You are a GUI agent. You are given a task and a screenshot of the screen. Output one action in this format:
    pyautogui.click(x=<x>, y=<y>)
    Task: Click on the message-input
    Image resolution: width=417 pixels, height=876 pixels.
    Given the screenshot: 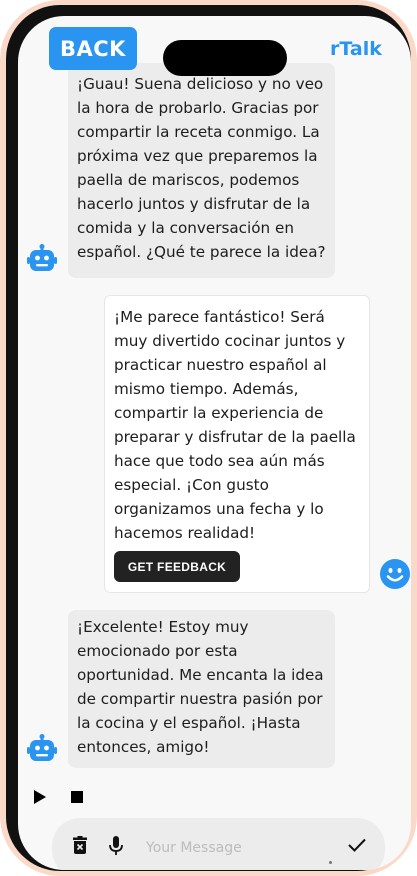 What is the action you would take?
    pyautogui.click(x=231, y=848)
    